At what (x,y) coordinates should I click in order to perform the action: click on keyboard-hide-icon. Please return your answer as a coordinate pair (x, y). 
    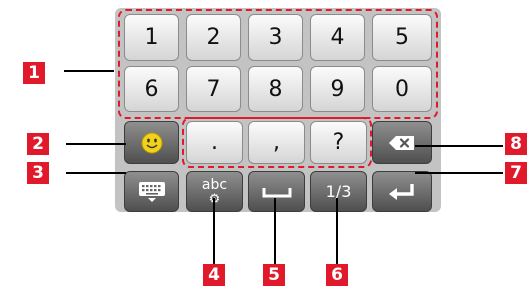
    Looking at the image, I should click on (151, 191).